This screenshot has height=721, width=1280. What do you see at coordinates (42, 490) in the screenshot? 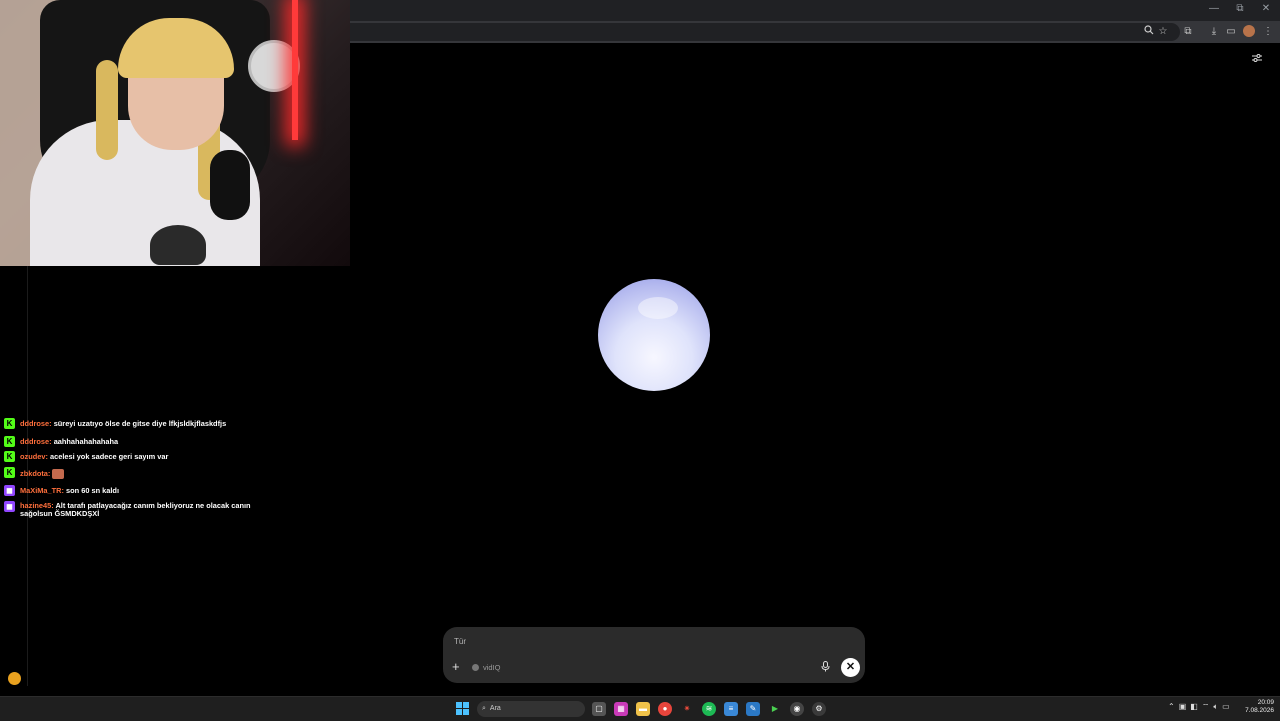
I see `chat-username: MaXiMa_TR:` at bounding box center [42, 490].